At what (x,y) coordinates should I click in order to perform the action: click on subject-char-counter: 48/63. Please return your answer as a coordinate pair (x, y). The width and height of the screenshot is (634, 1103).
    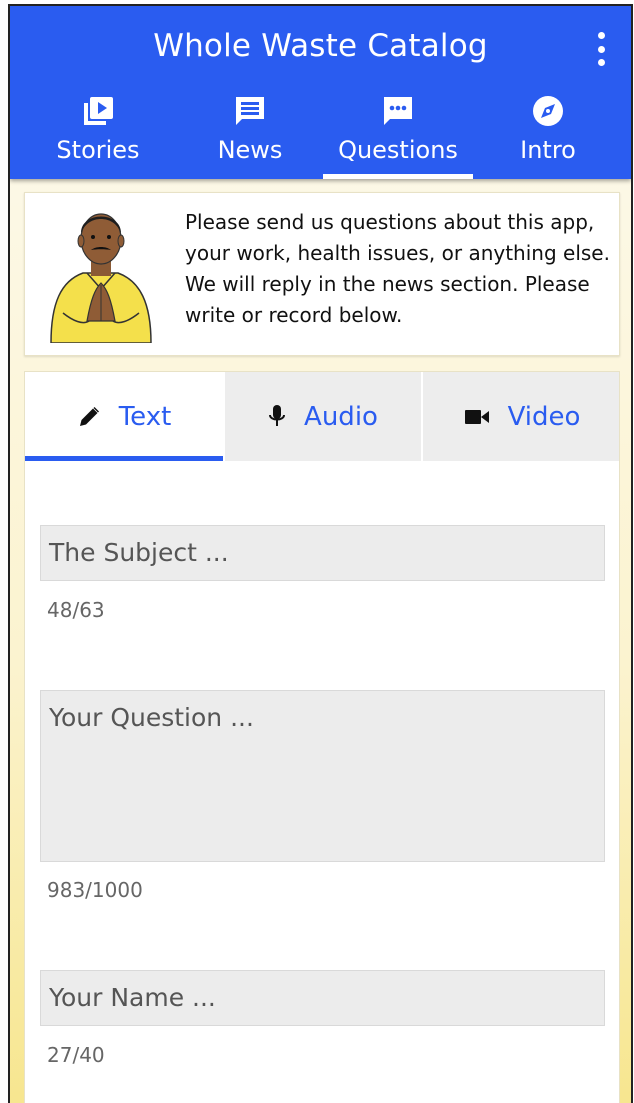
    Looking at the image, I should click on (76, 610).